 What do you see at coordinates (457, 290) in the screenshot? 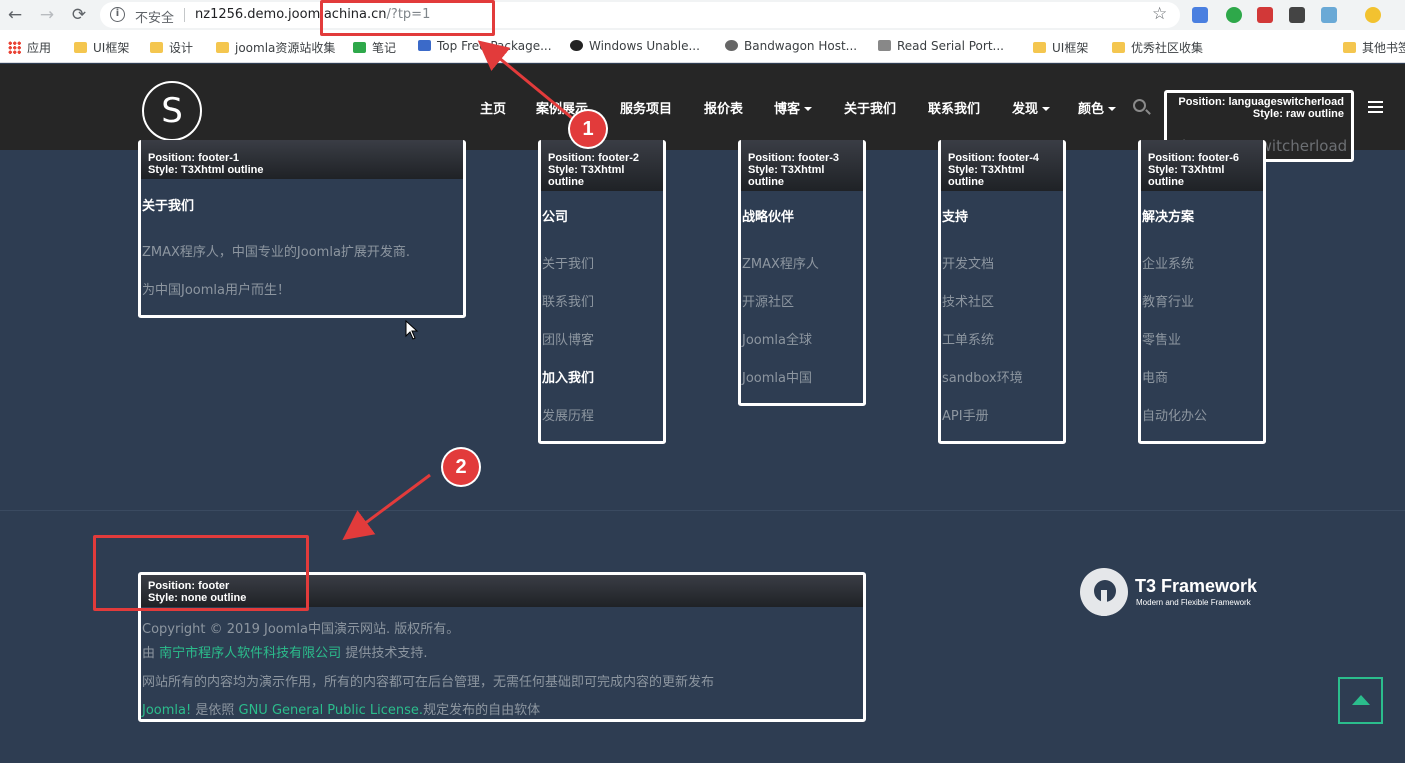
I see `annotation-arrows` at bounding box center [457, 290].